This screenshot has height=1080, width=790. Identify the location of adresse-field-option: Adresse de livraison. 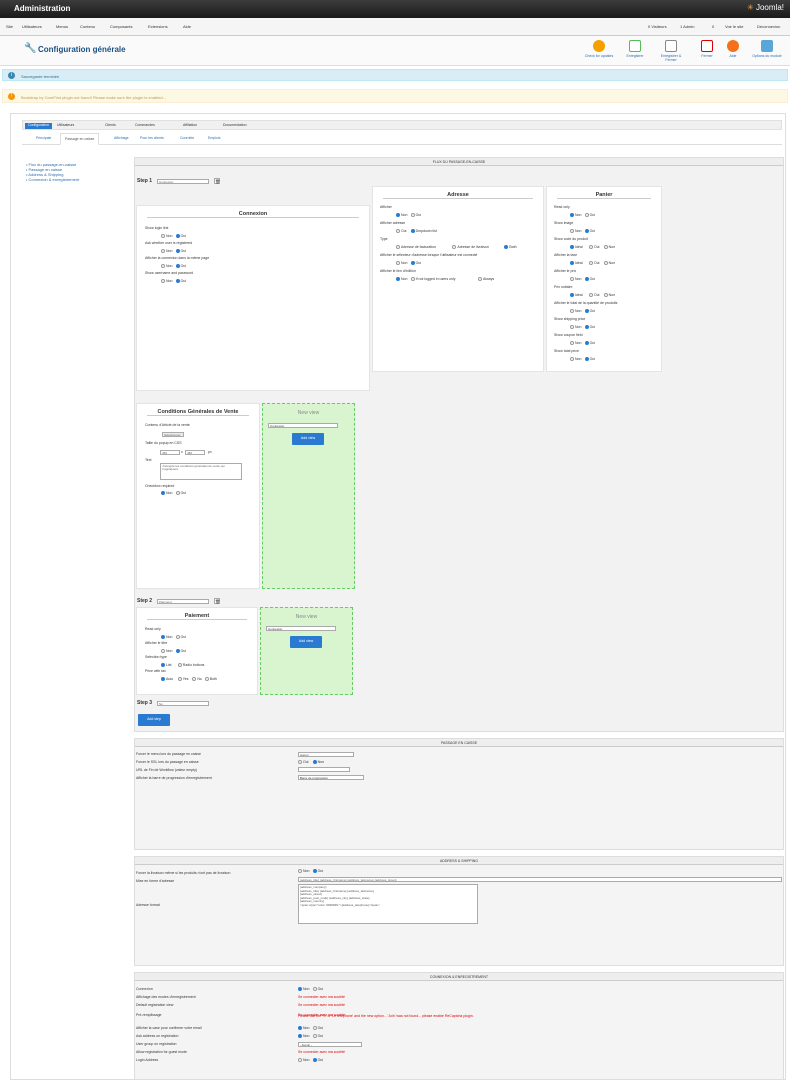
(470, 247).